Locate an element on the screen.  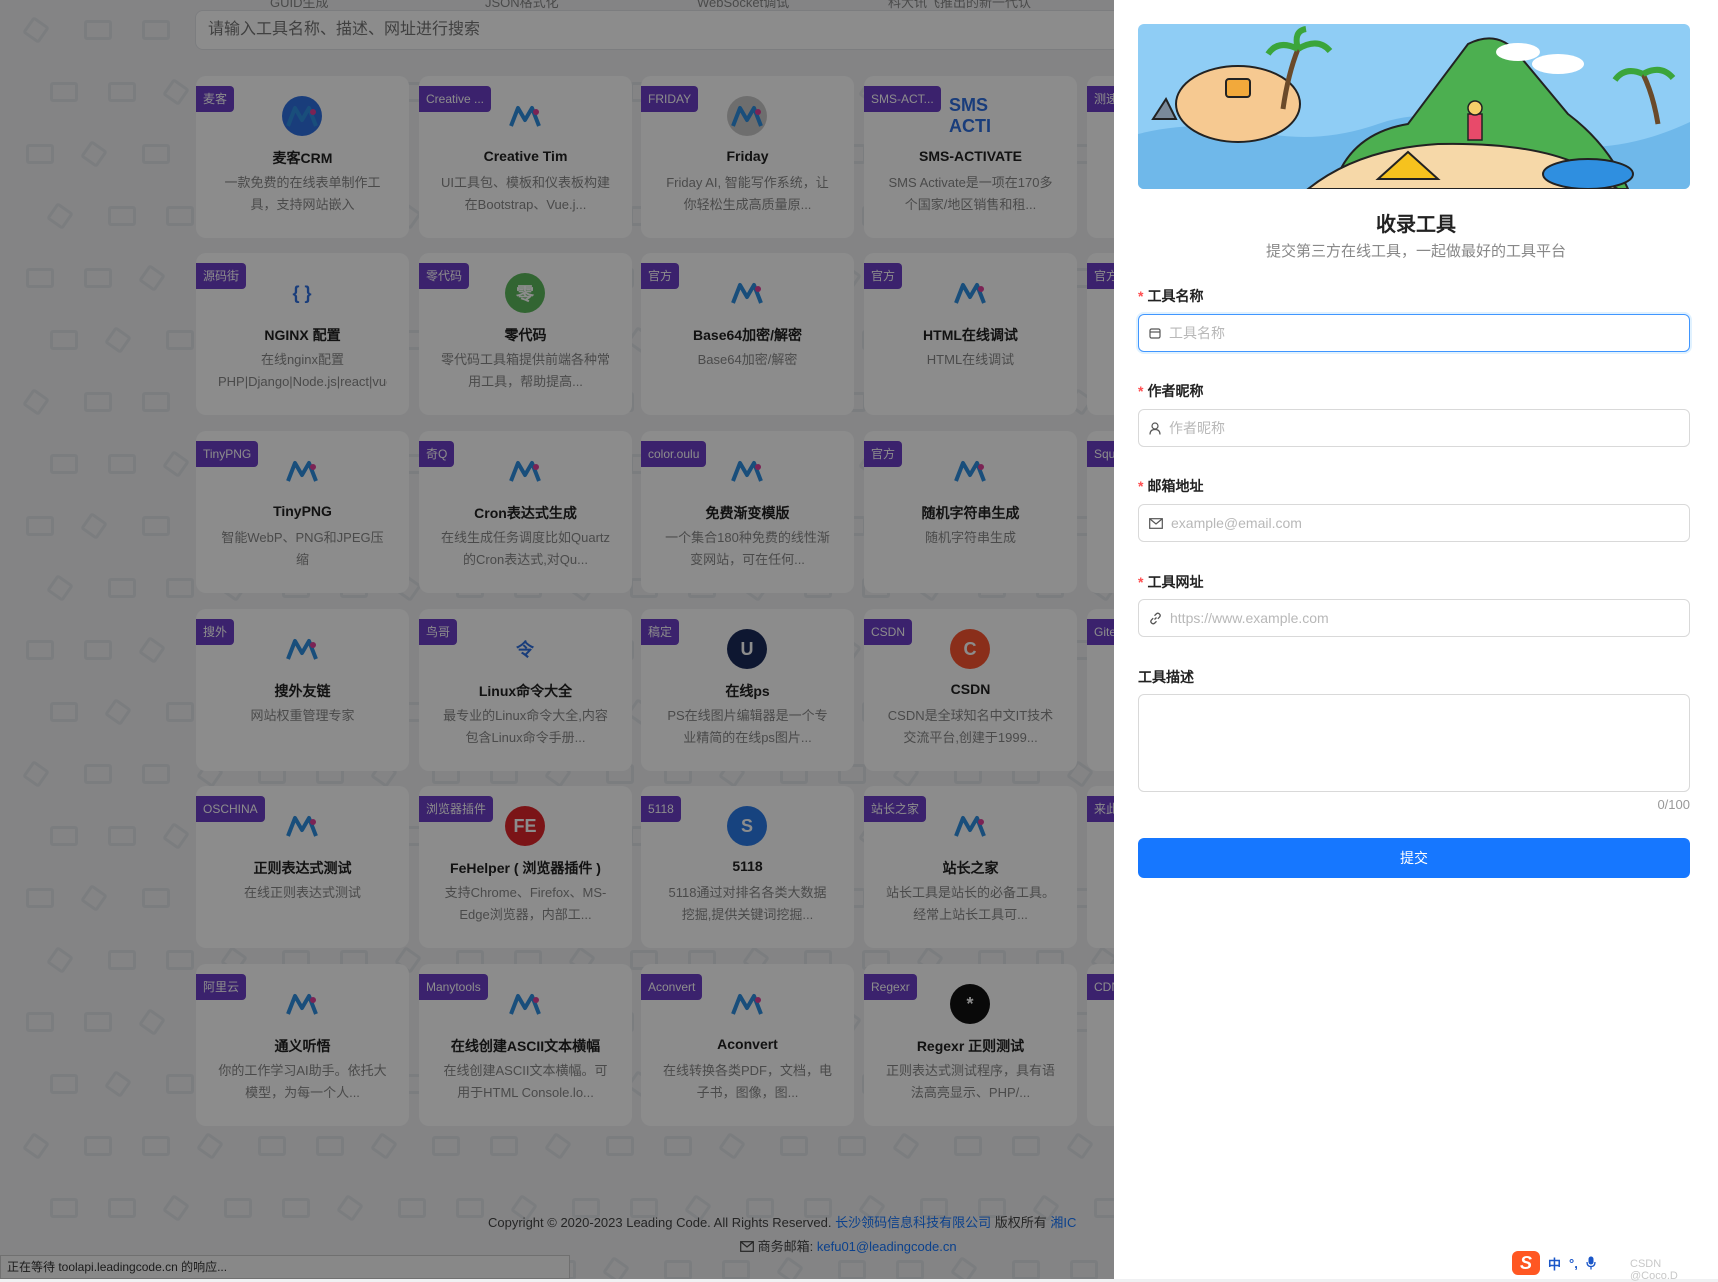
author-label-text: 作者昵称 is located at coordinates (1175, 391).